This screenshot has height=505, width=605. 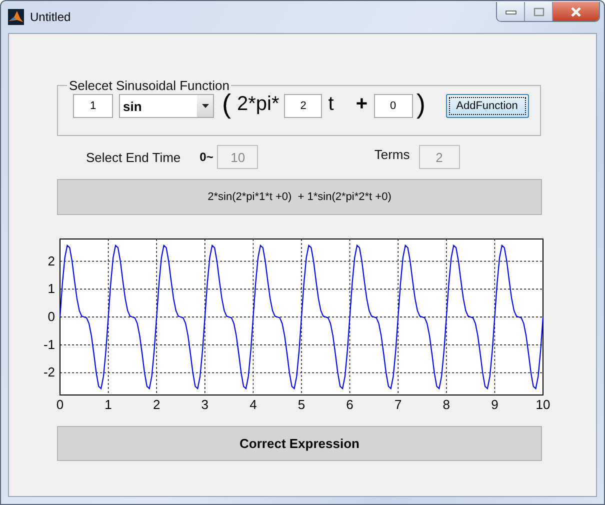 I want to click on minimize-button, so click(x=511, y=11).